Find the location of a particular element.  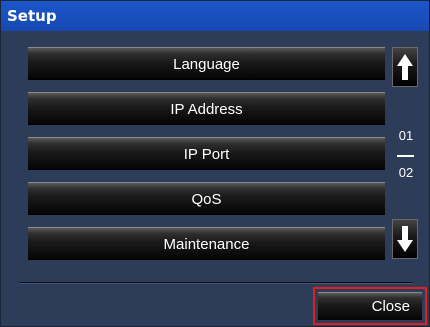

close-button-highlight: Close is located at coordinates (370, 306).